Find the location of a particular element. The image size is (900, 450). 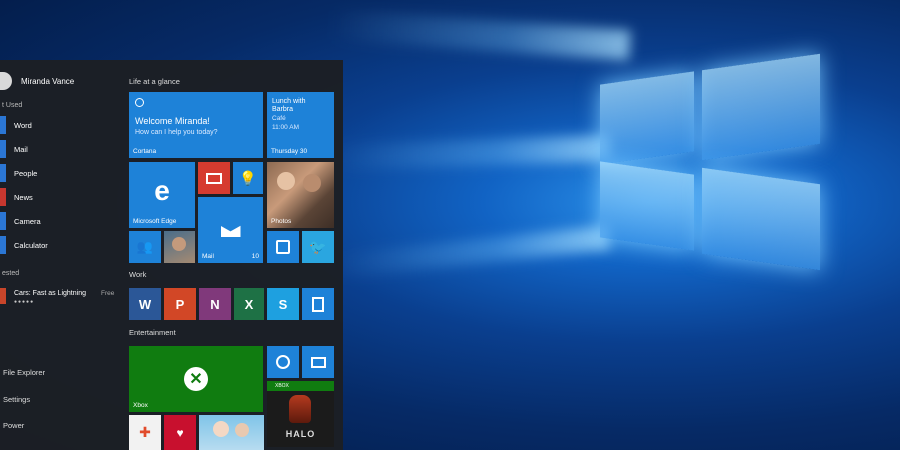

edge-icon: e is located at coordinates (162, 190).